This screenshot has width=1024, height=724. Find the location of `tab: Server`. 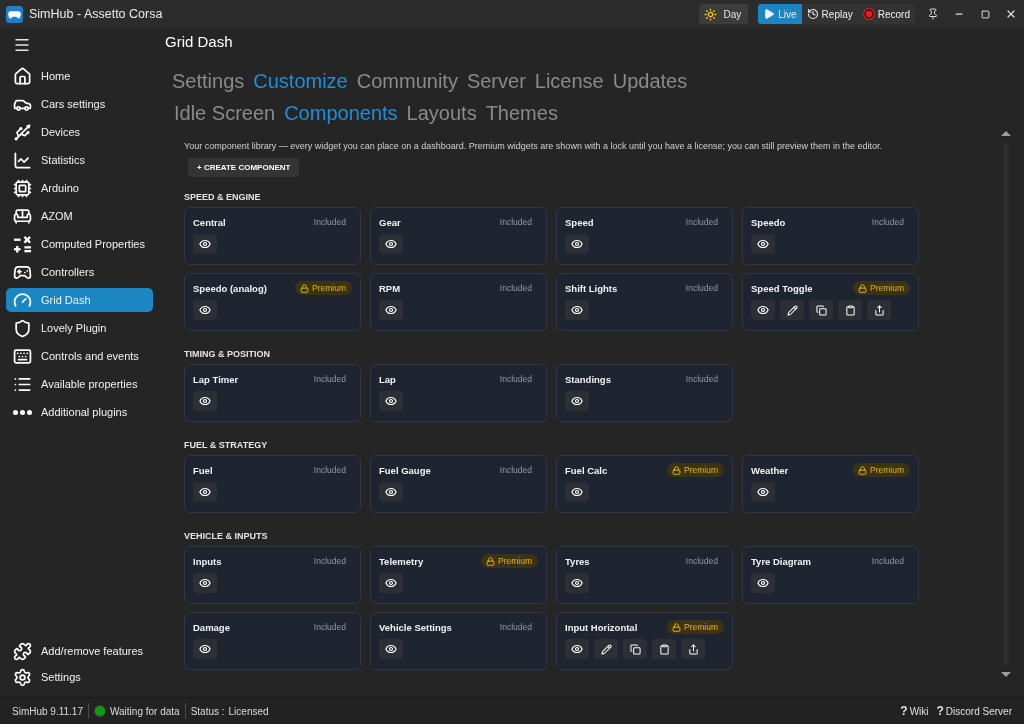

tab: Server is located at coordinates (496, 81).